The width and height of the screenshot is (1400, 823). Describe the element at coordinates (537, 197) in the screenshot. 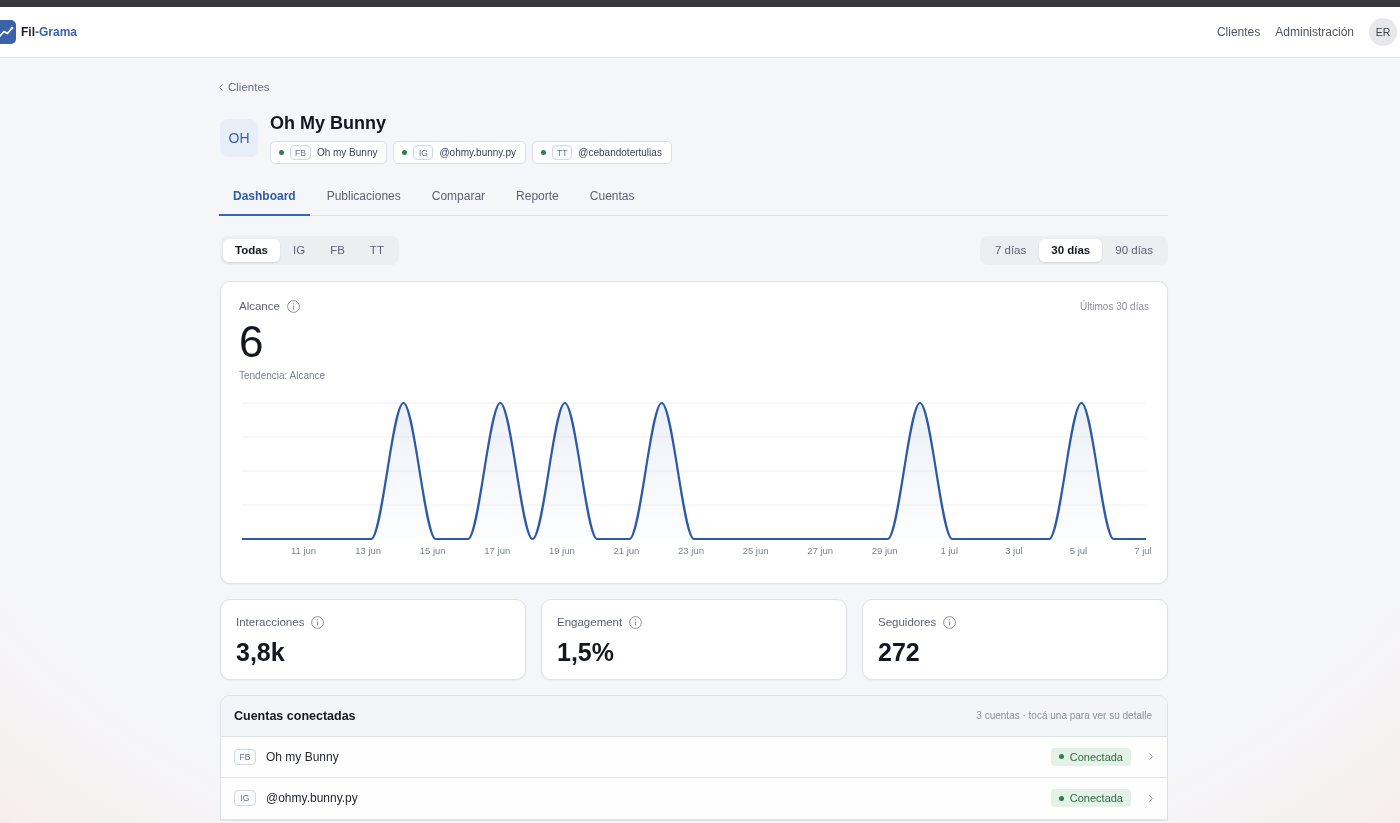

I see `nav-tab: Reporte` at that location.